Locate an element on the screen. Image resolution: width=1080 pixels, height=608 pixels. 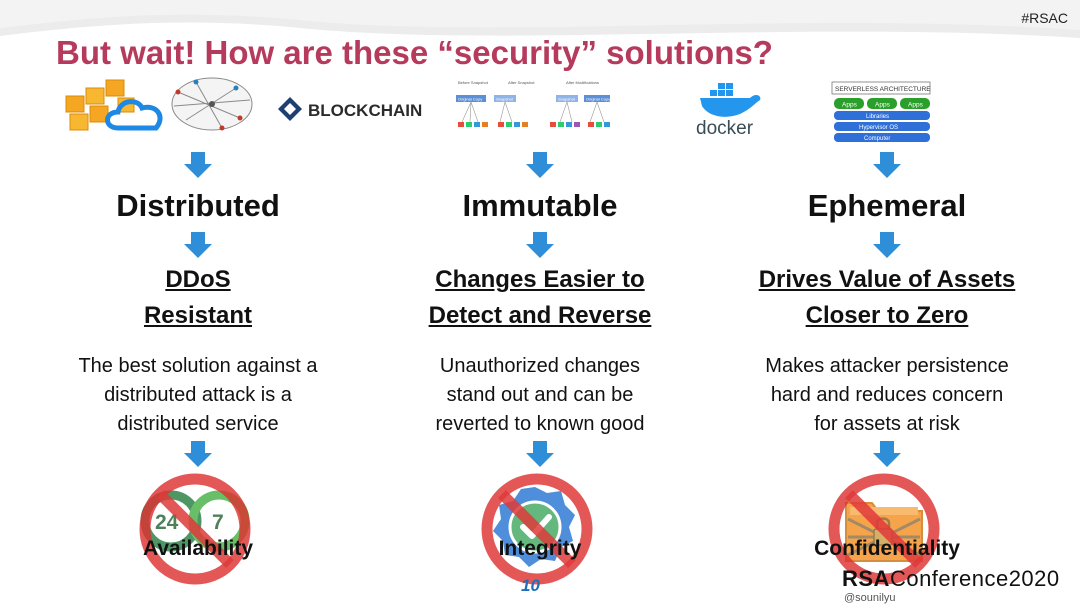
verified-badge-icon is located at coordinates (537, 529).